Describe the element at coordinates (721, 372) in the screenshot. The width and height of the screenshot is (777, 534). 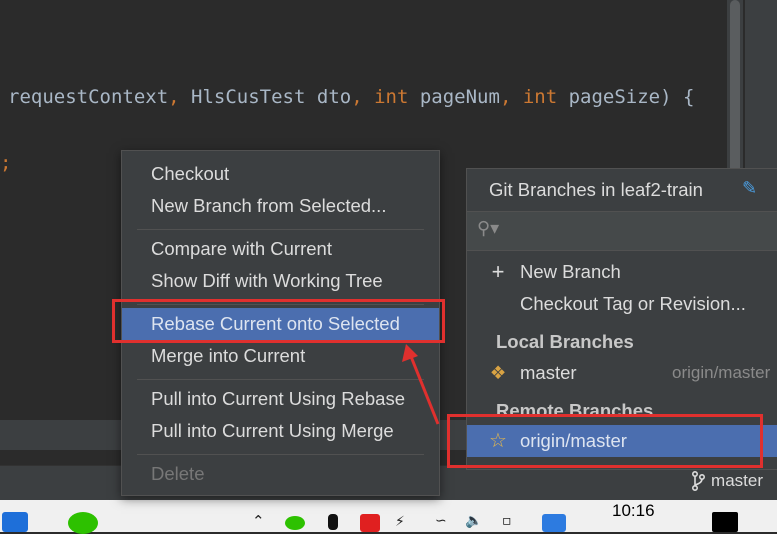
I see `tracking-branch: origin/master` at that location.